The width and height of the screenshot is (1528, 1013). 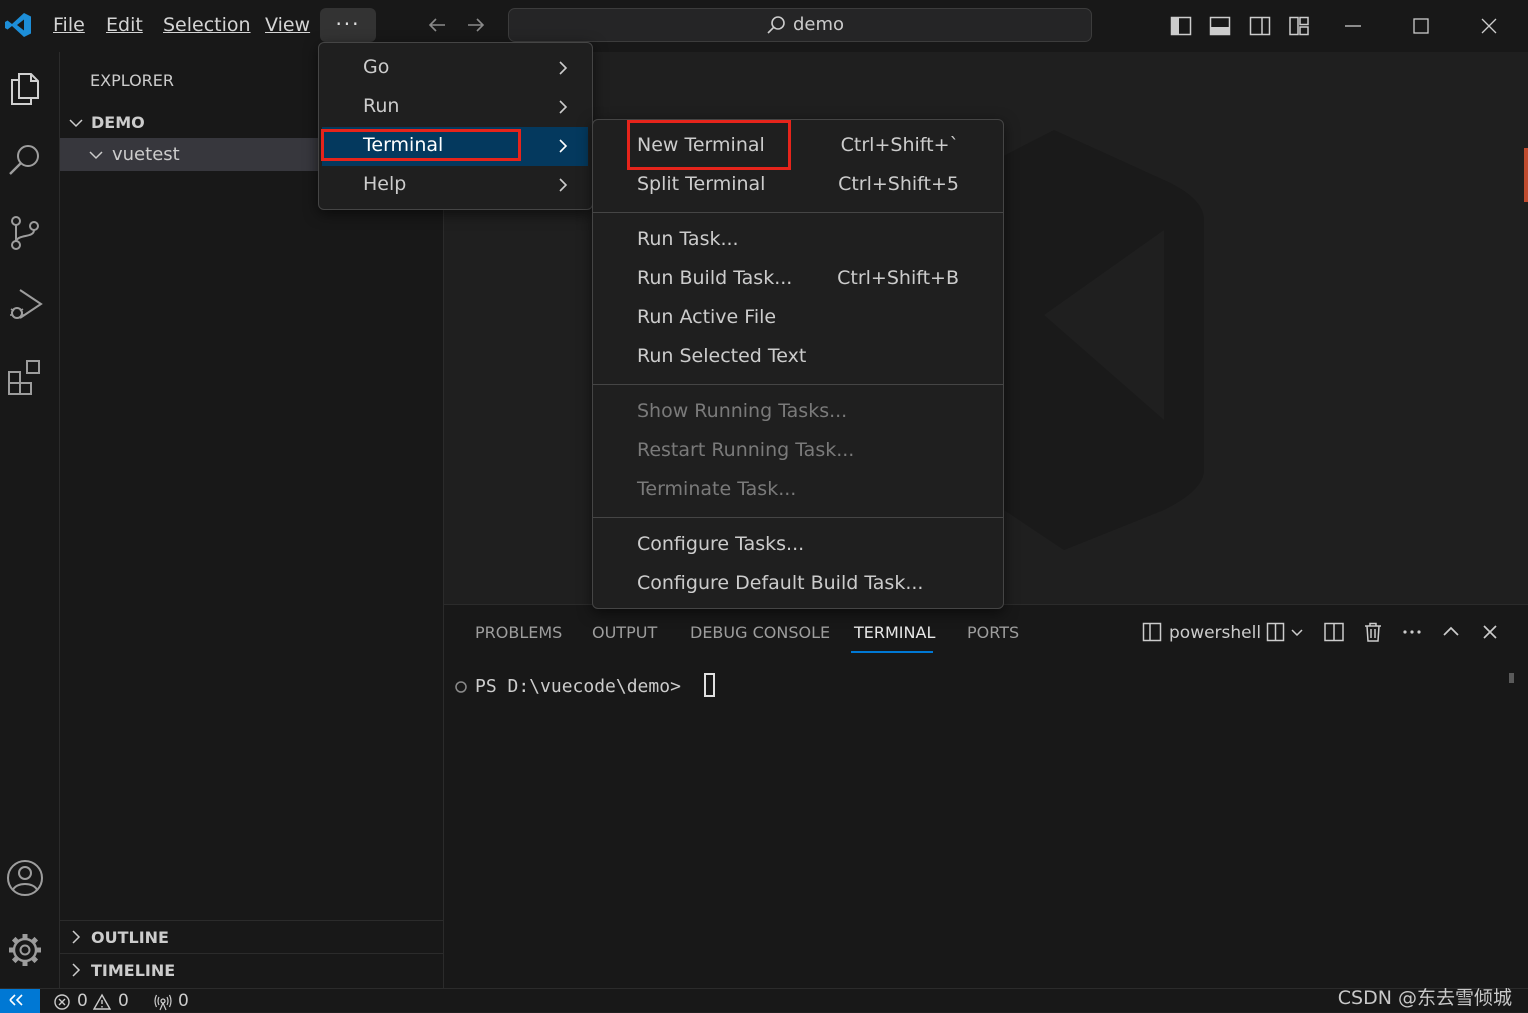 What do you see at coordinates (25, 878) in the screenshot?
I see `account-icon` at bounding box center [25, 878].